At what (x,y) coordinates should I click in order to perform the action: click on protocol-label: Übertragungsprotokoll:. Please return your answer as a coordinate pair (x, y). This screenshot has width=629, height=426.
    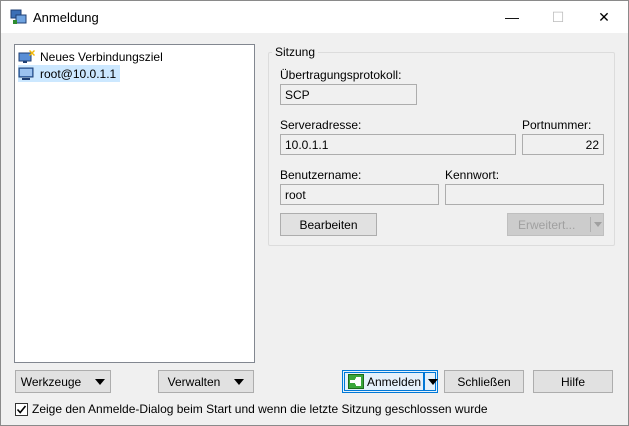
    Looking at the image, I should click on (341, 75).